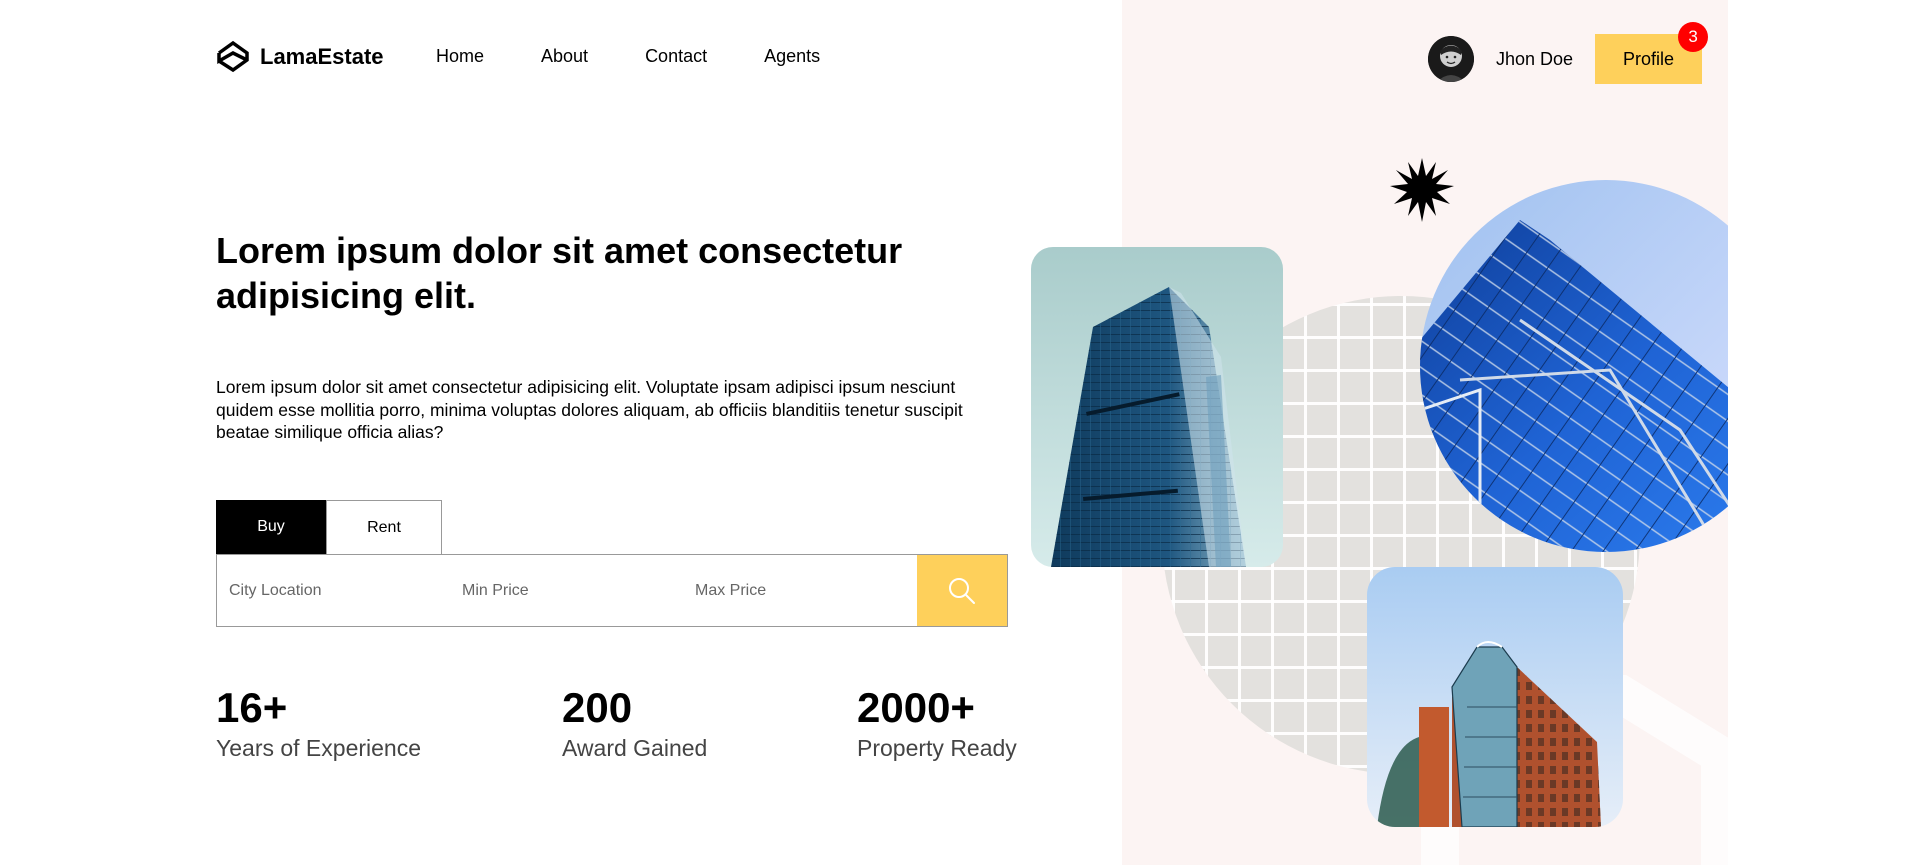  I want to click on stat-label: Years of Experience, so click(319, 748).